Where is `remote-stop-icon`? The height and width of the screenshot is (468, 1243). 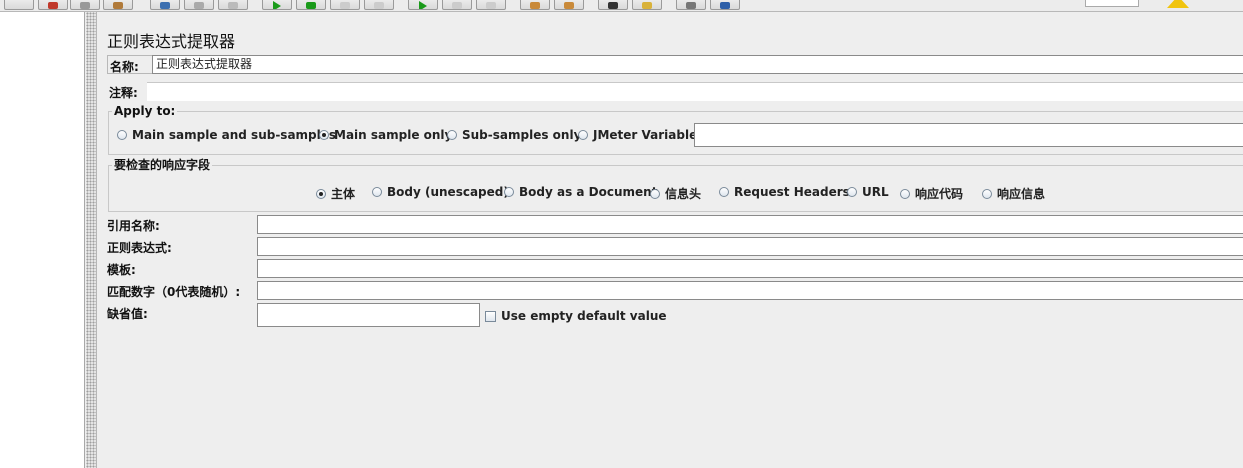 remote-stop-icon is located at coordinates (457, 5).